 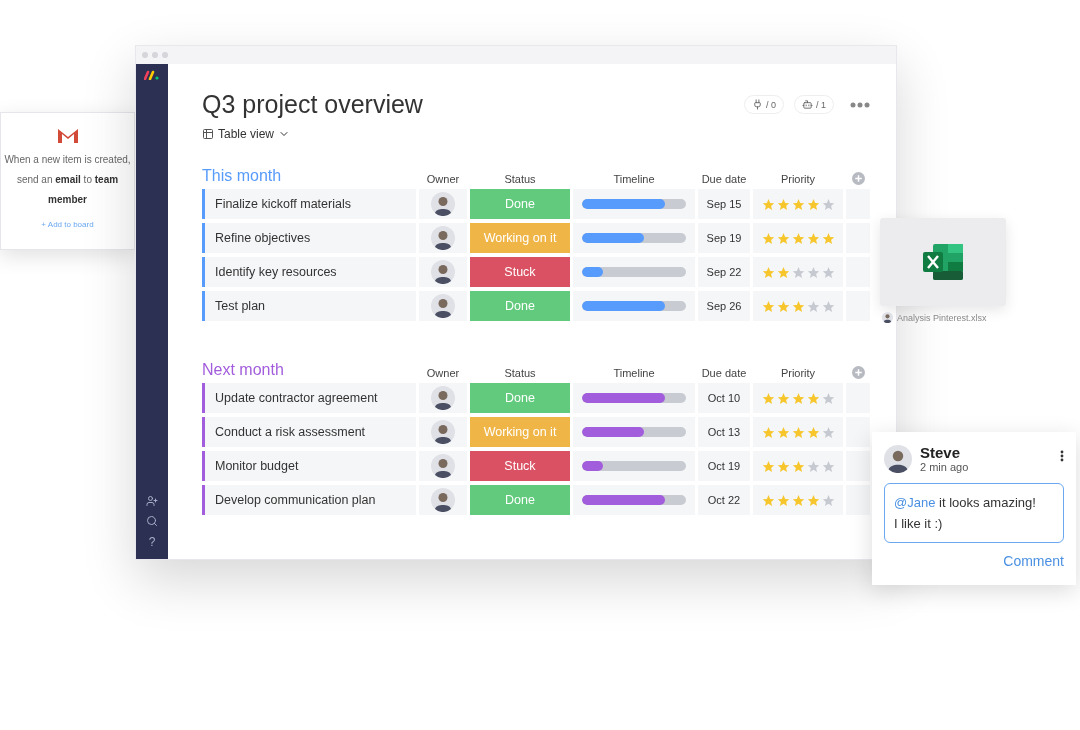 What do you see at coordinates (309, 466) in the screenshot?
I see `item-name: Monitor budget` at bounding box center [309, 466].